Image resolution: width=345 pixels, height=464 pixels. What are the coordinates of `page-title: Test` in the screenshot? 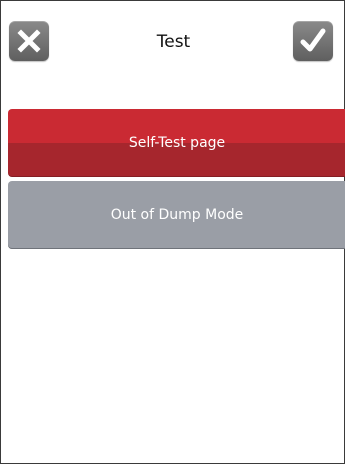 It's located at (173, 42).